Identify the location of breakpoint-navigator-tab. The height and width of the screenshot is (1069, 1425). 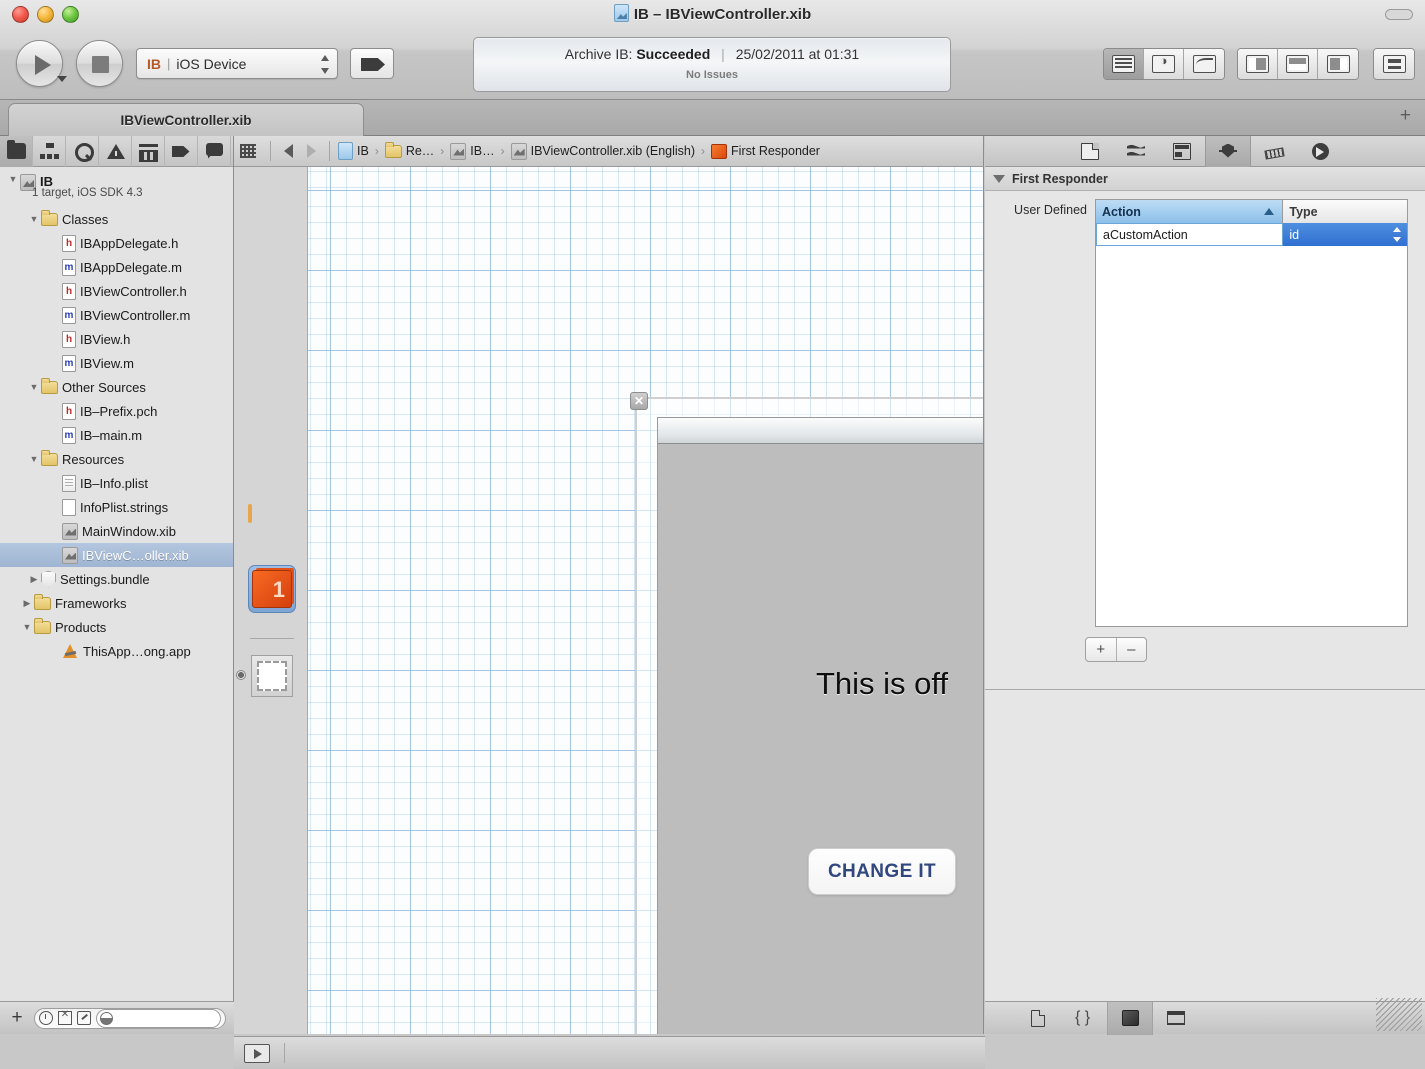
(181, 151).